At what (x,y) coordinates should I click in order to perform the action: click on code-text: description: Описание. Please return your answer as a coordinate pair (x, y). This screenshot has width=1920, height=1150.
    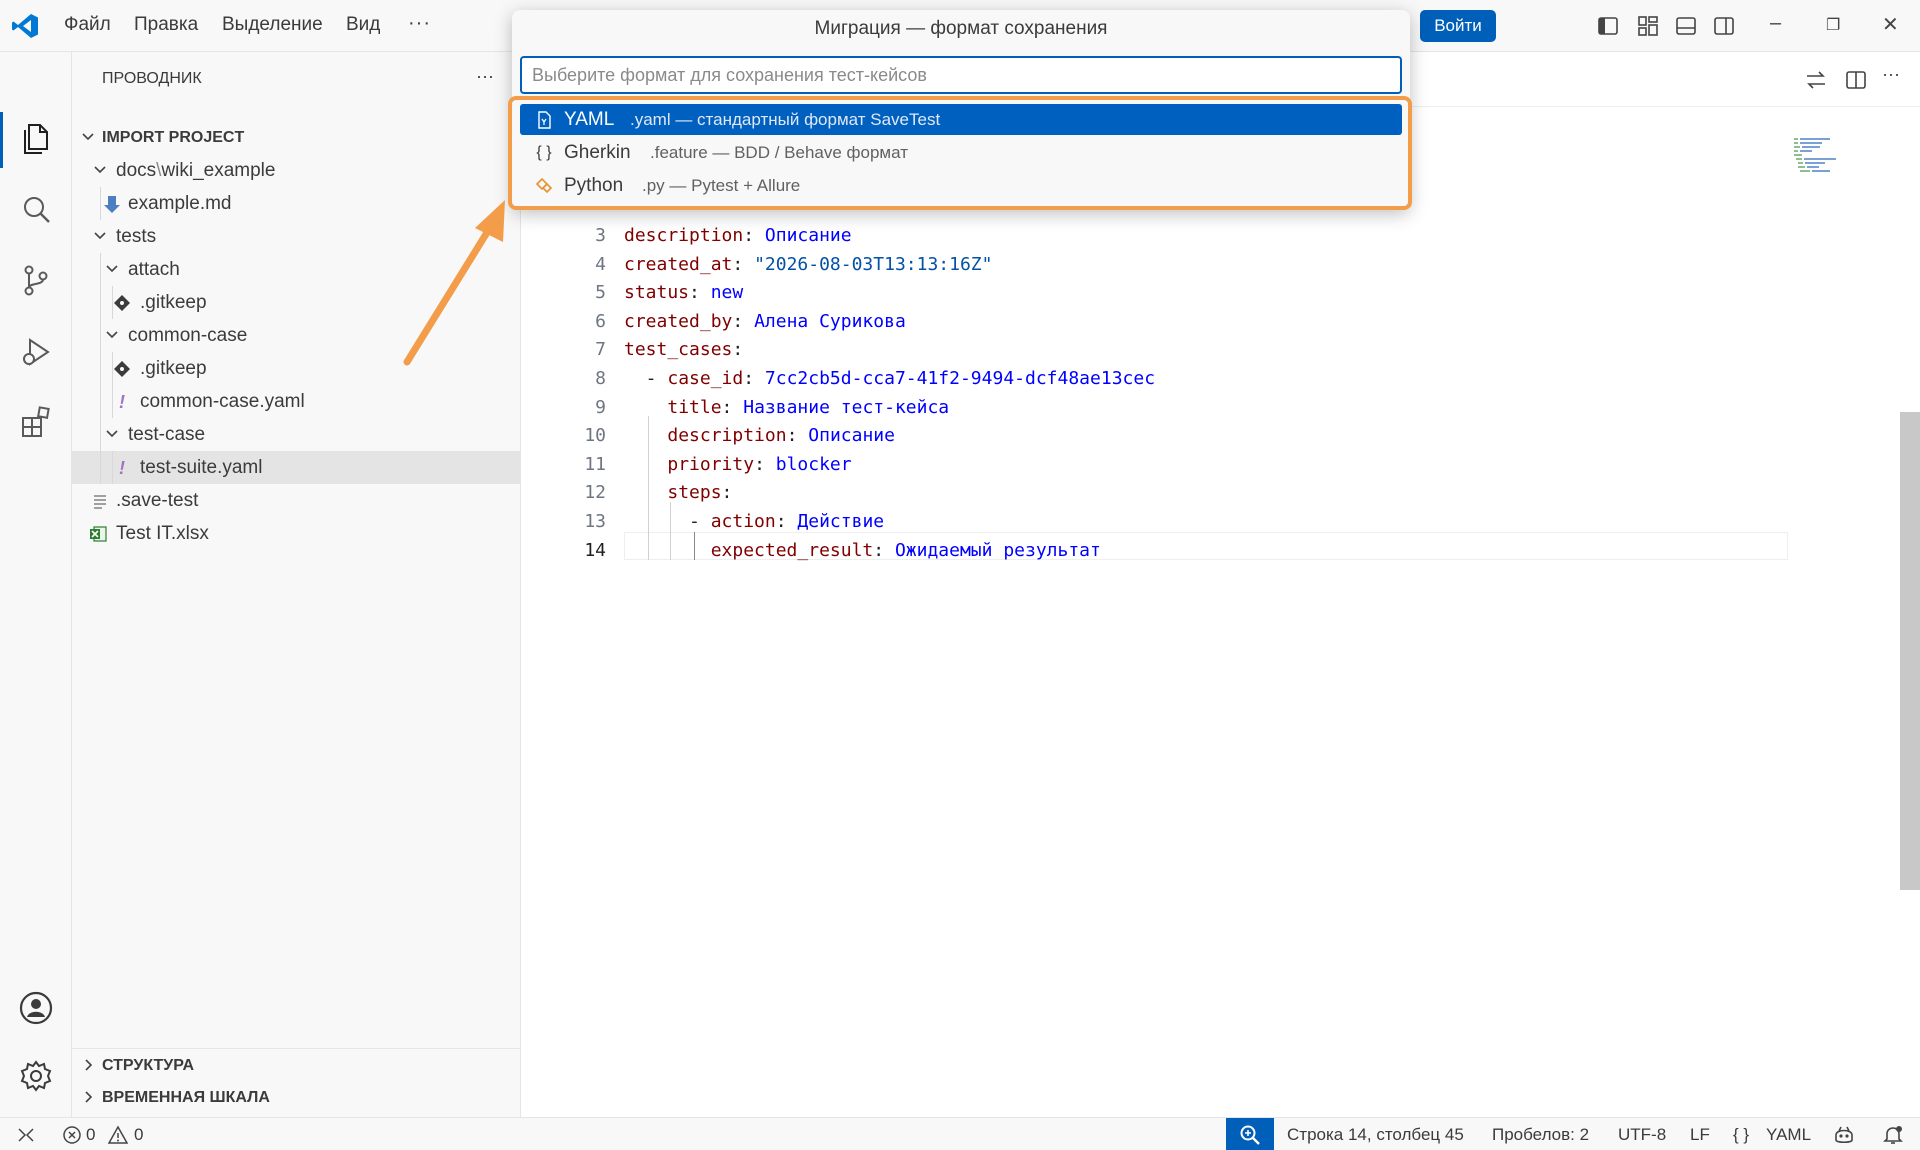
    Looking at the image, I should click on (781, 435).